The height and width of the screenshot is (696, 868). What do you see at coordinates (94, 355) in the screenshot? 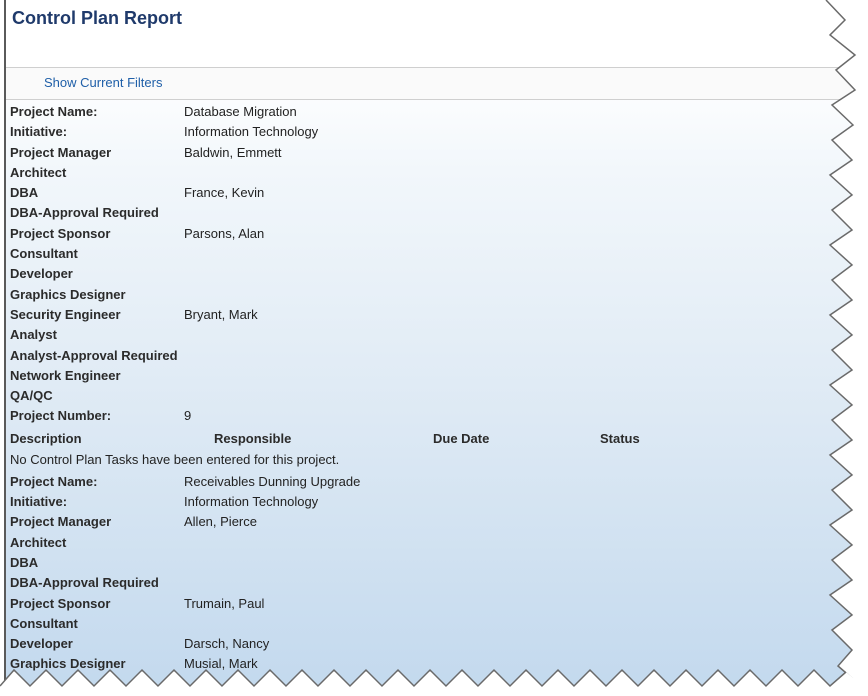
I see `field-label: Analyst-Approval Required` at bounding box center [94, 355].